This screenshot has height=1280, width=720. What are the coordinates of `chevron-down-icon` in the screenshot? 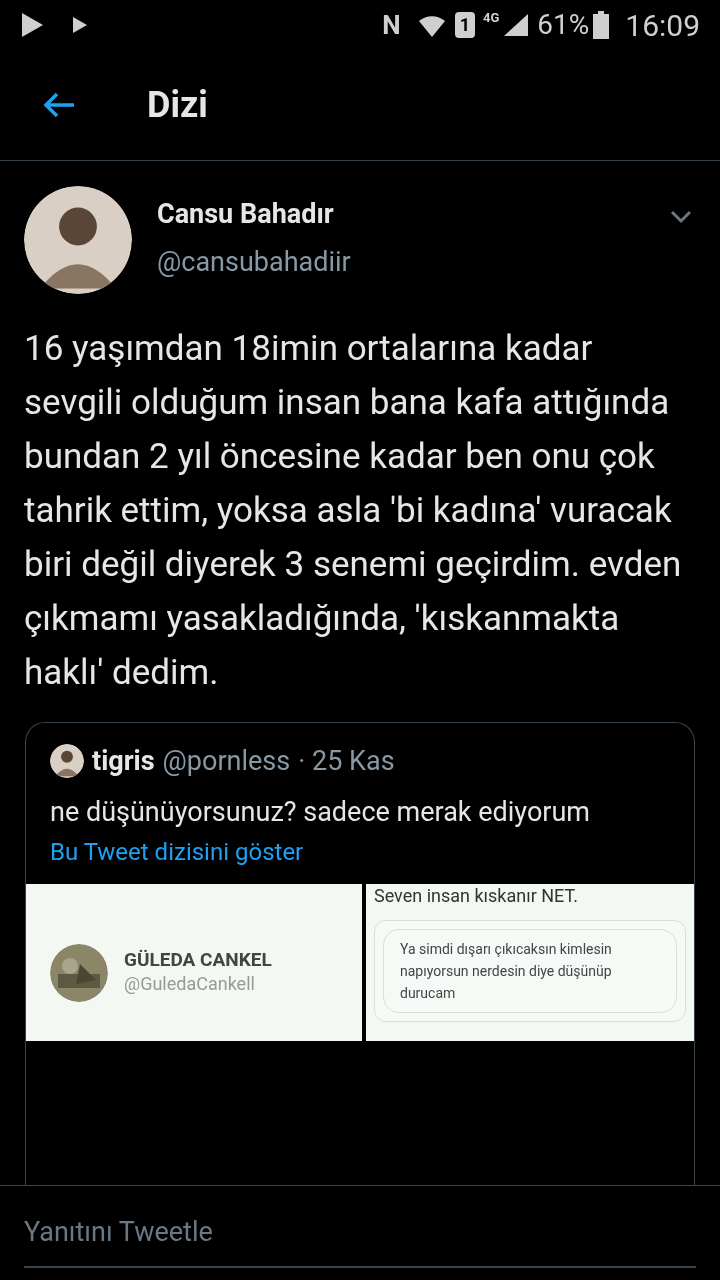 It's located at (681, 217).